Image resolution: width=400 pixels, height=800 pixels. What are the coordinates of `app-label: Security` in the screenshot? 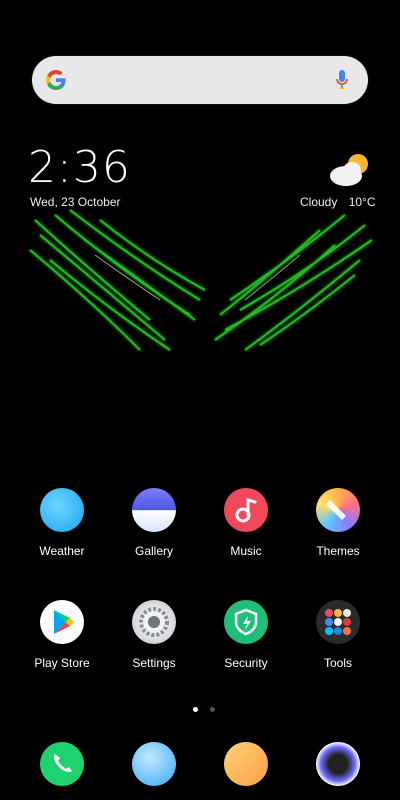 It's located at (246, 663).